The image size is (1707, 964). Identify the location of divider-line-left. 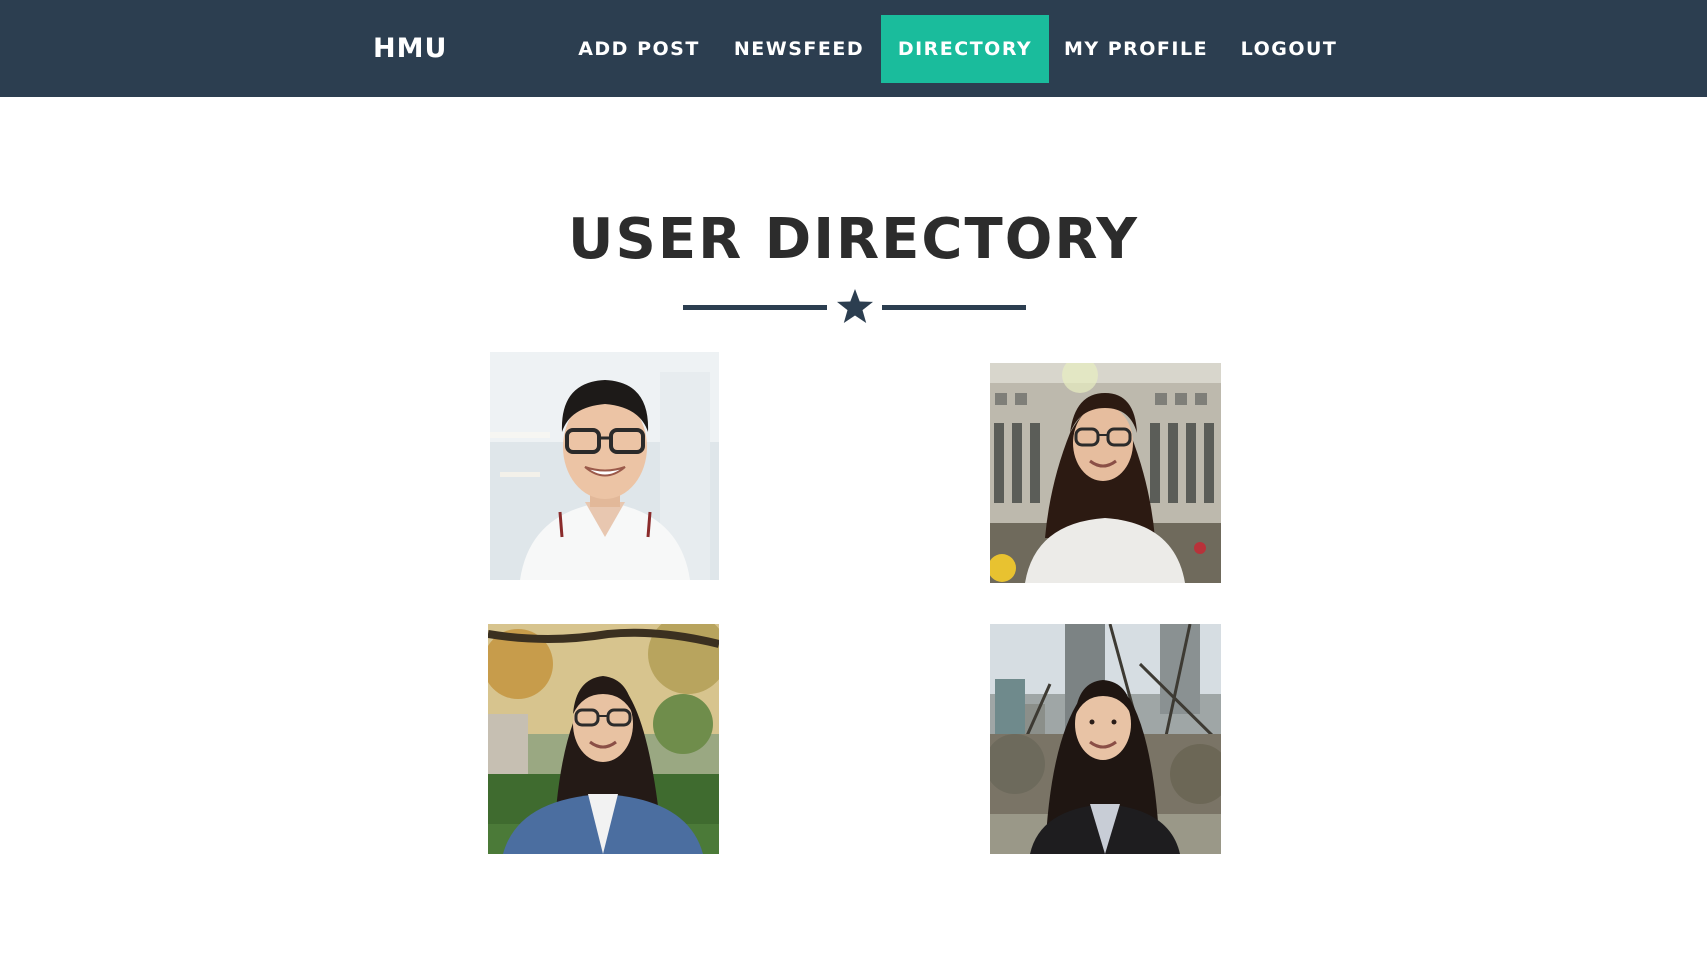
(755, 307).